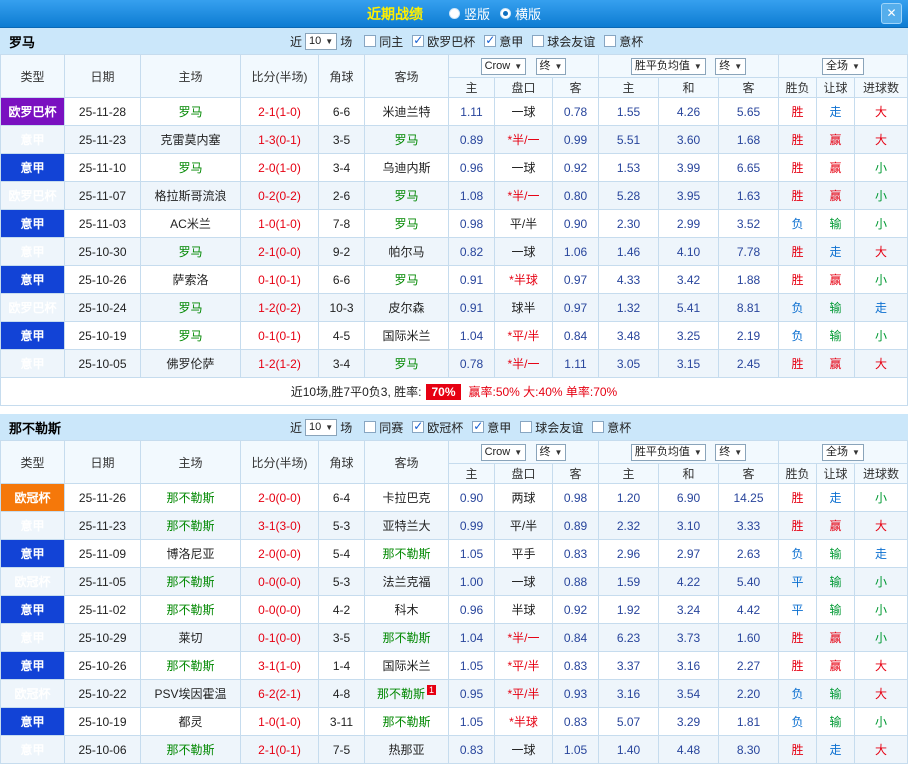 This screenshot has height=764, width=908. Describe the element at coordinates (748, 223) in the screenshot. I see `euro-away-odds: 3.52` at that location.